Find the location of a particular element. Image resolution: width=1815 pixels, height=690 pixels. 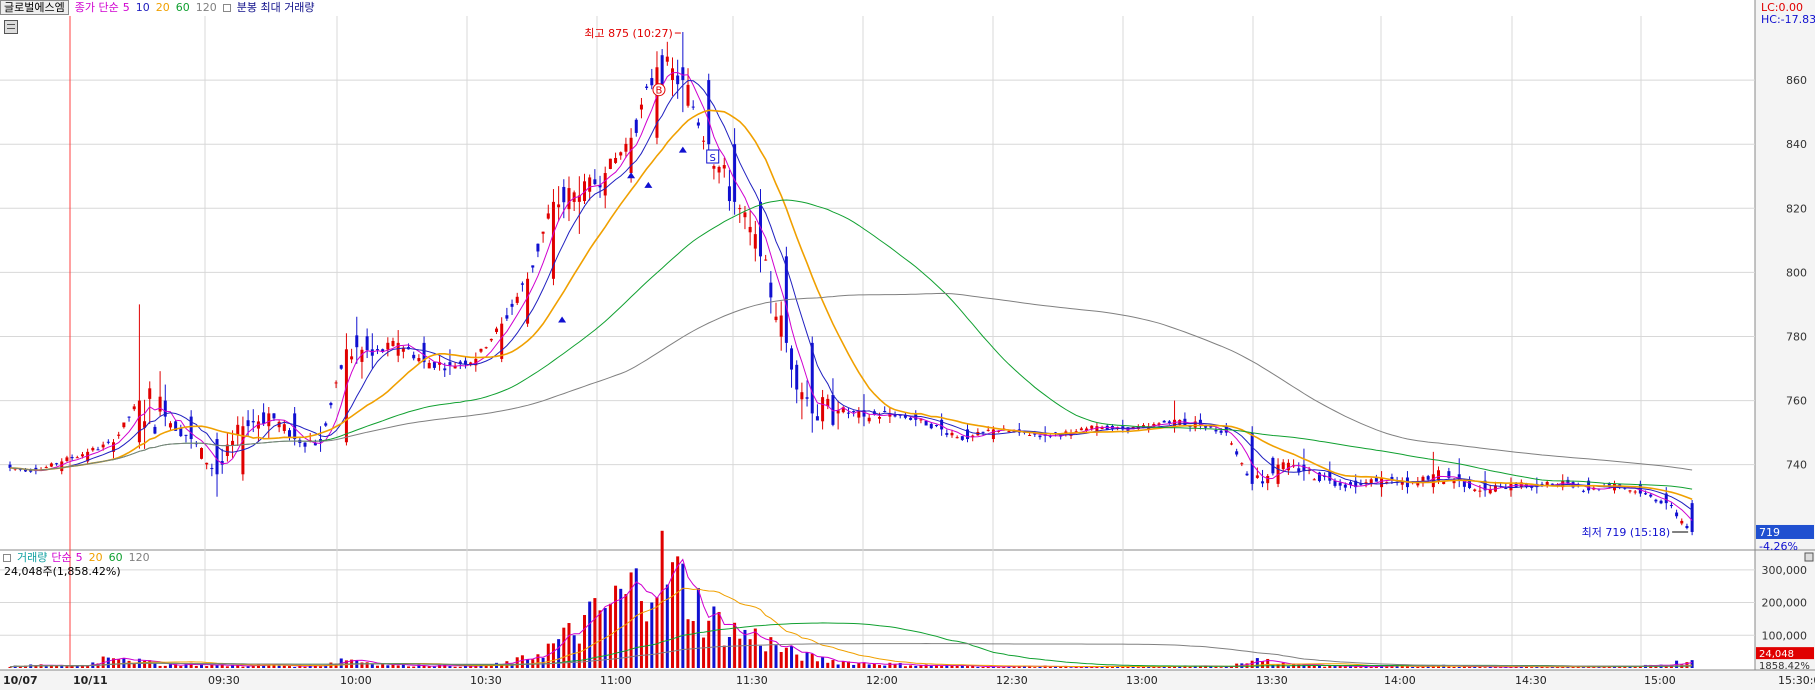

sell-marker: S is located at coordinates (713, 158).